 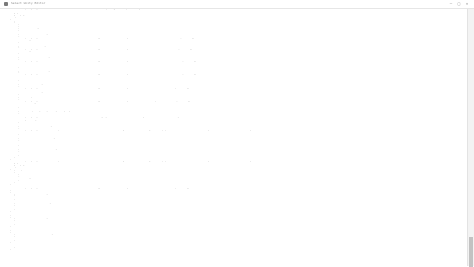 What do you see at coordinates (28, 3) in the screenshot?
I see `window-title: Select Unity Editor` at bounding box center [28, 3].